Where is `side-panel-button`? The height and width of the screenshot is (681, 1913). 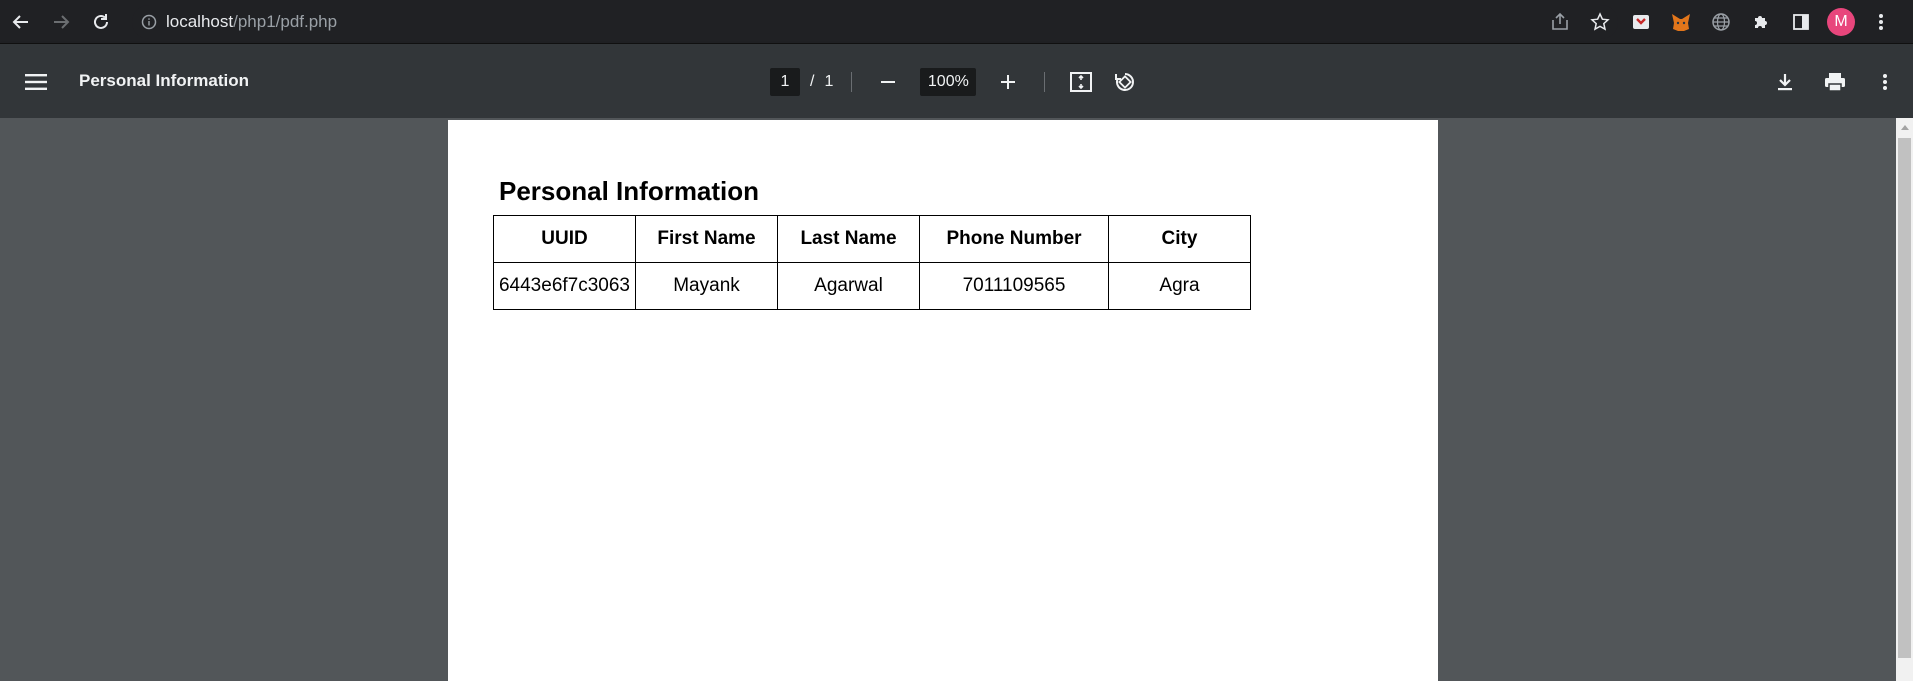 side-panel-button is located at coordinates (1801, 22).